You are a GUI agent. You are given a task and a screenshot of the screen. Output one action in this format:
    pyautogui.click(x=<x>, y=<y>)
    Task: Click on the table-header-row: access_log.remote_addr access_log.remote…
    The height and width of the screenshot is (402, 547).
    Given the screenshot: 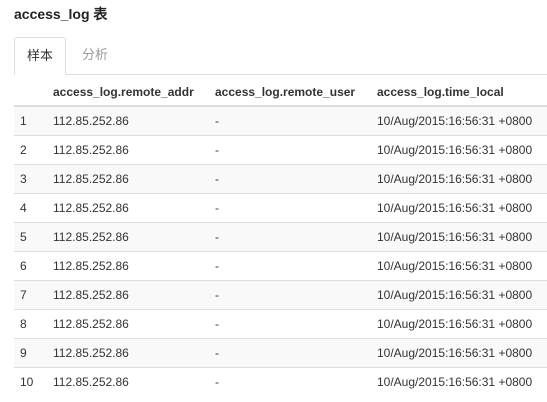 What is the action you would take?
    pyautogui.click(x=280, y=92)
    